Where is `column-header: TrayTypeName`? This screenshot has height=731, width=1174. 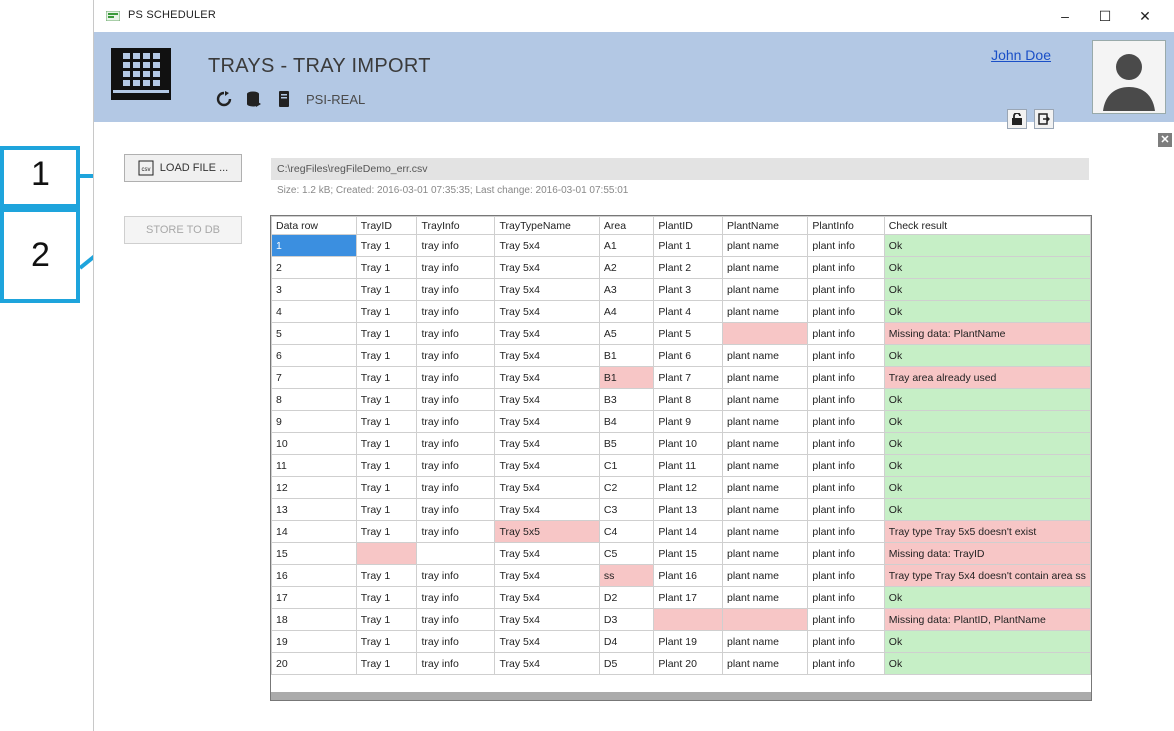 column-header: TrayTypeName is located at coordinates (547, 225).